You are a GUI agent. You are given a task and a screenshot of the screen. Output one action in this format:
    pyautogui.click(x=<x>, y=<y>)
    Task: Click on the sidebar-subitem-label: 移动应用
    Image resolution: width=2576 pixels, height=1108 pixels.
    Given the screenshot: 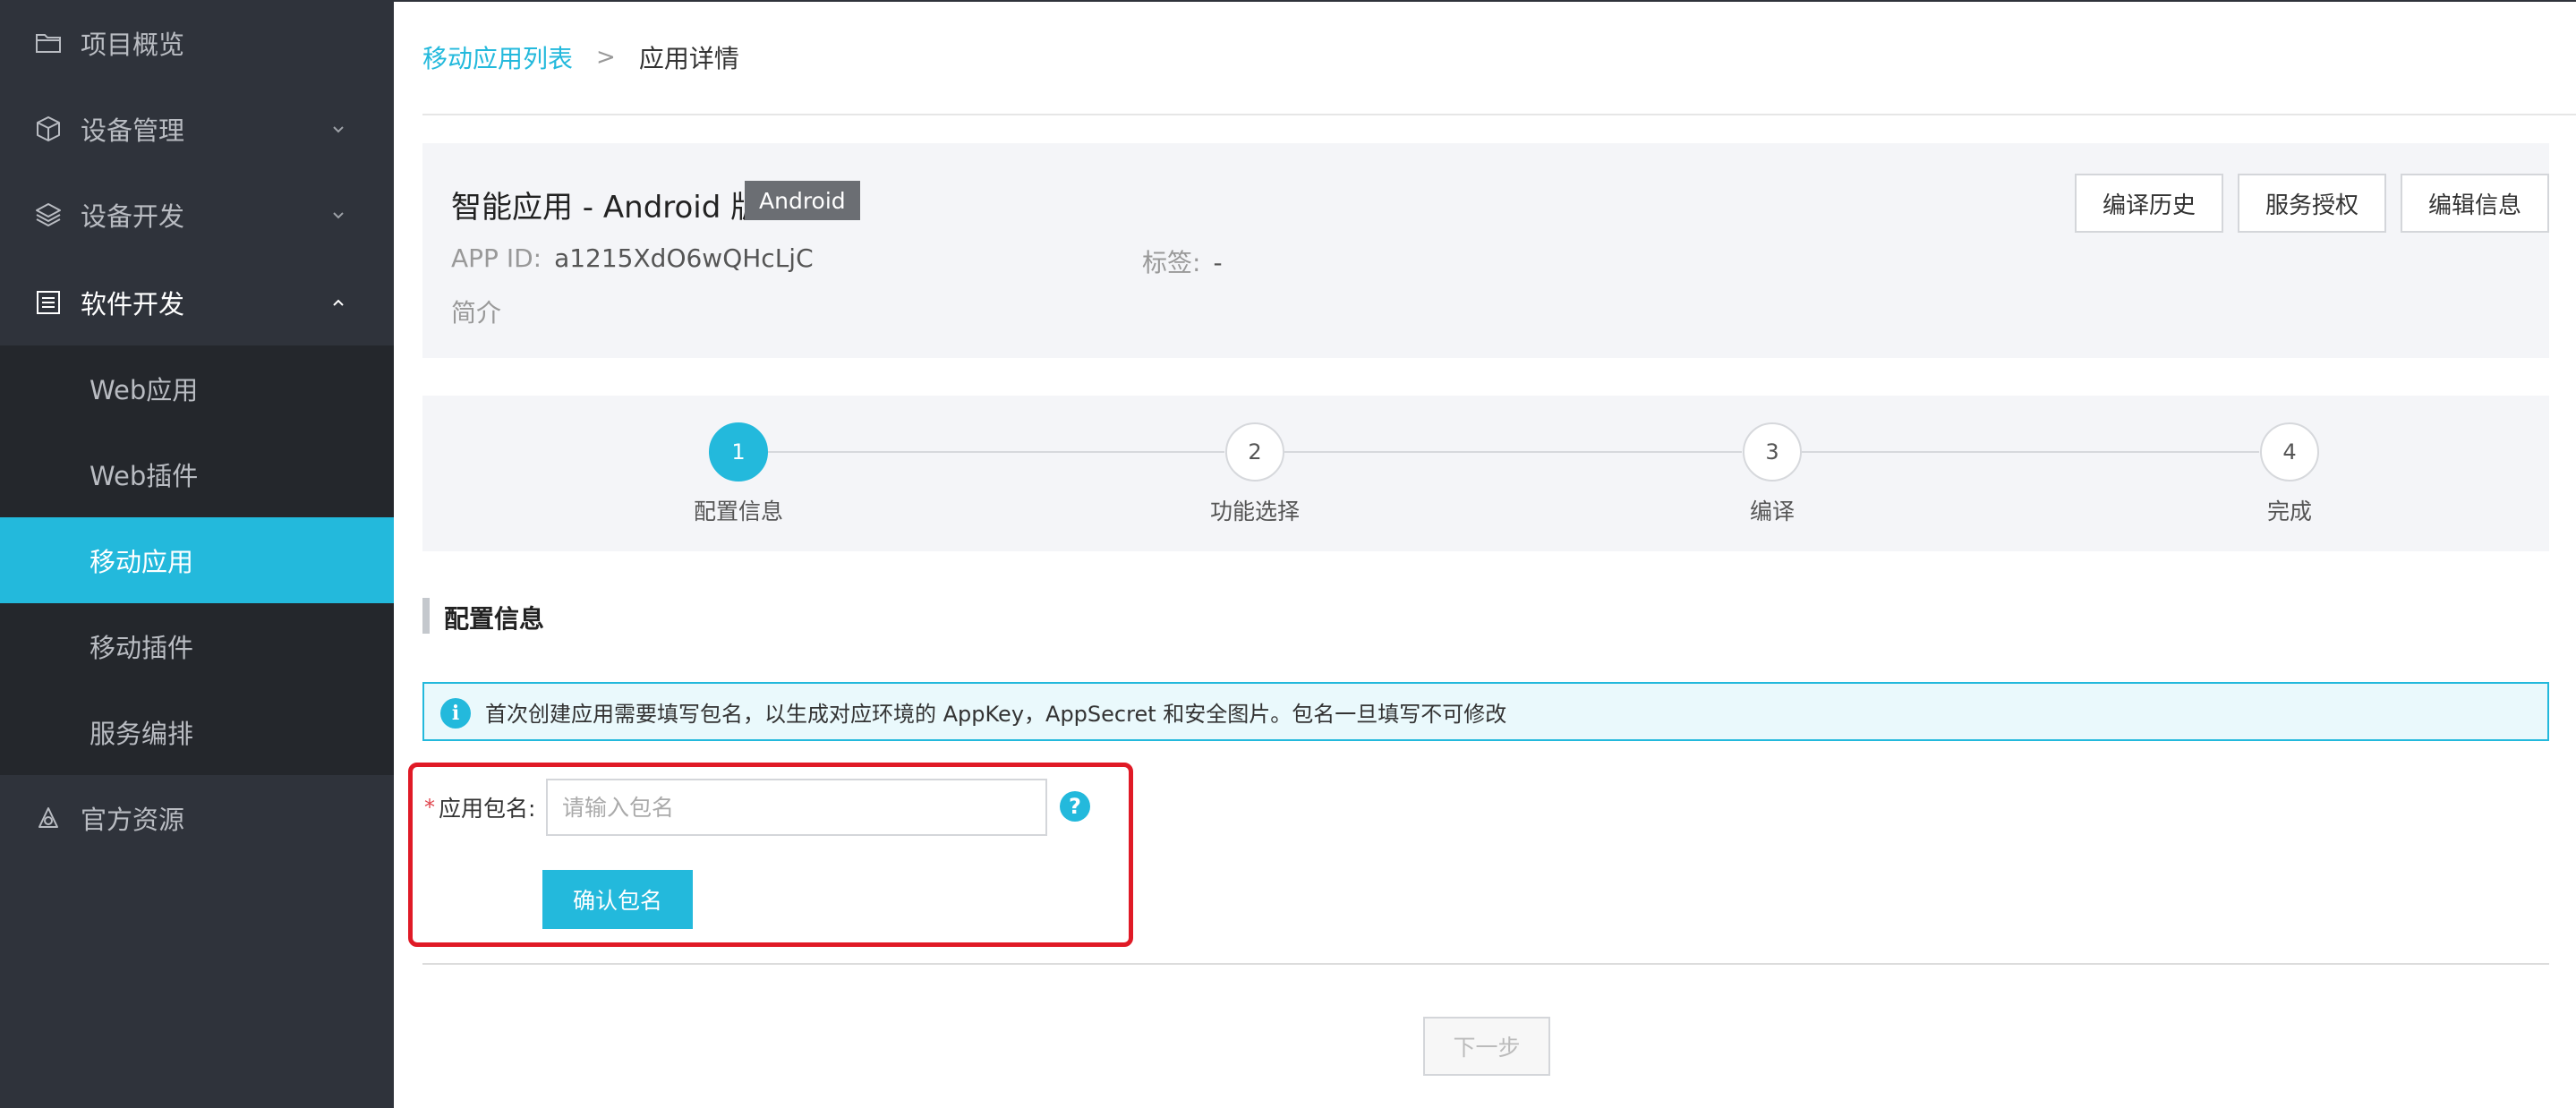 What is the action you would take?
    pyautogui.click(x=142, y=562)
    